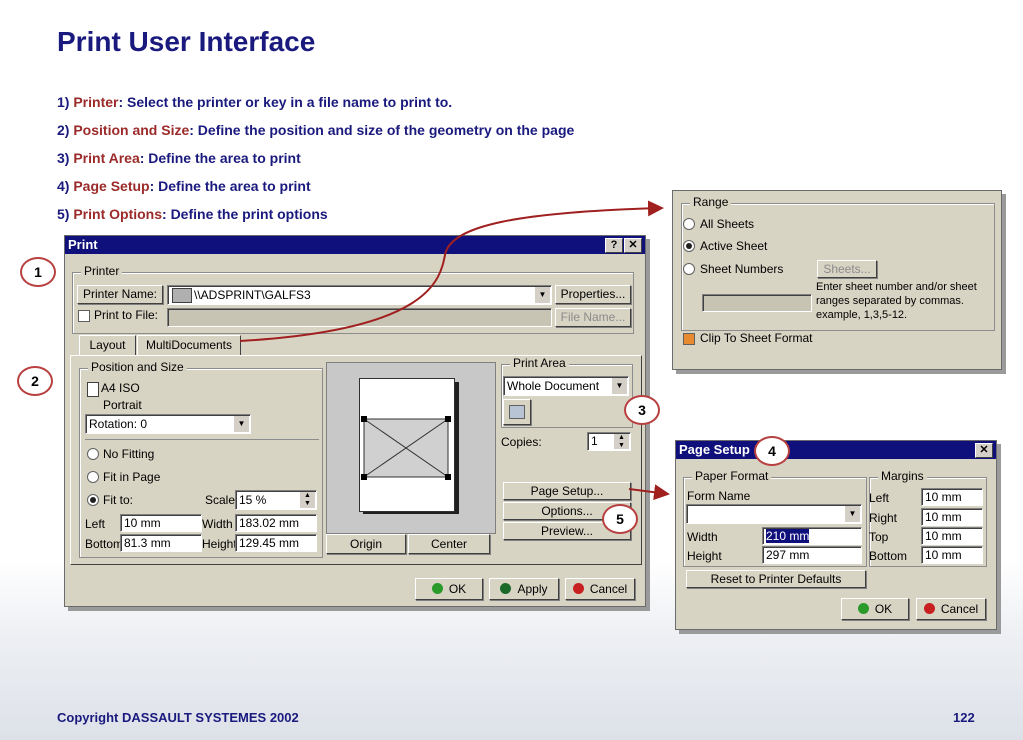 Image resolution: width=1023 pixels, height=740 pixels. What do you see at coordinates (620, 519) in the screenshot?
I see `callout-5: 5` at bounding box center [620, 519].